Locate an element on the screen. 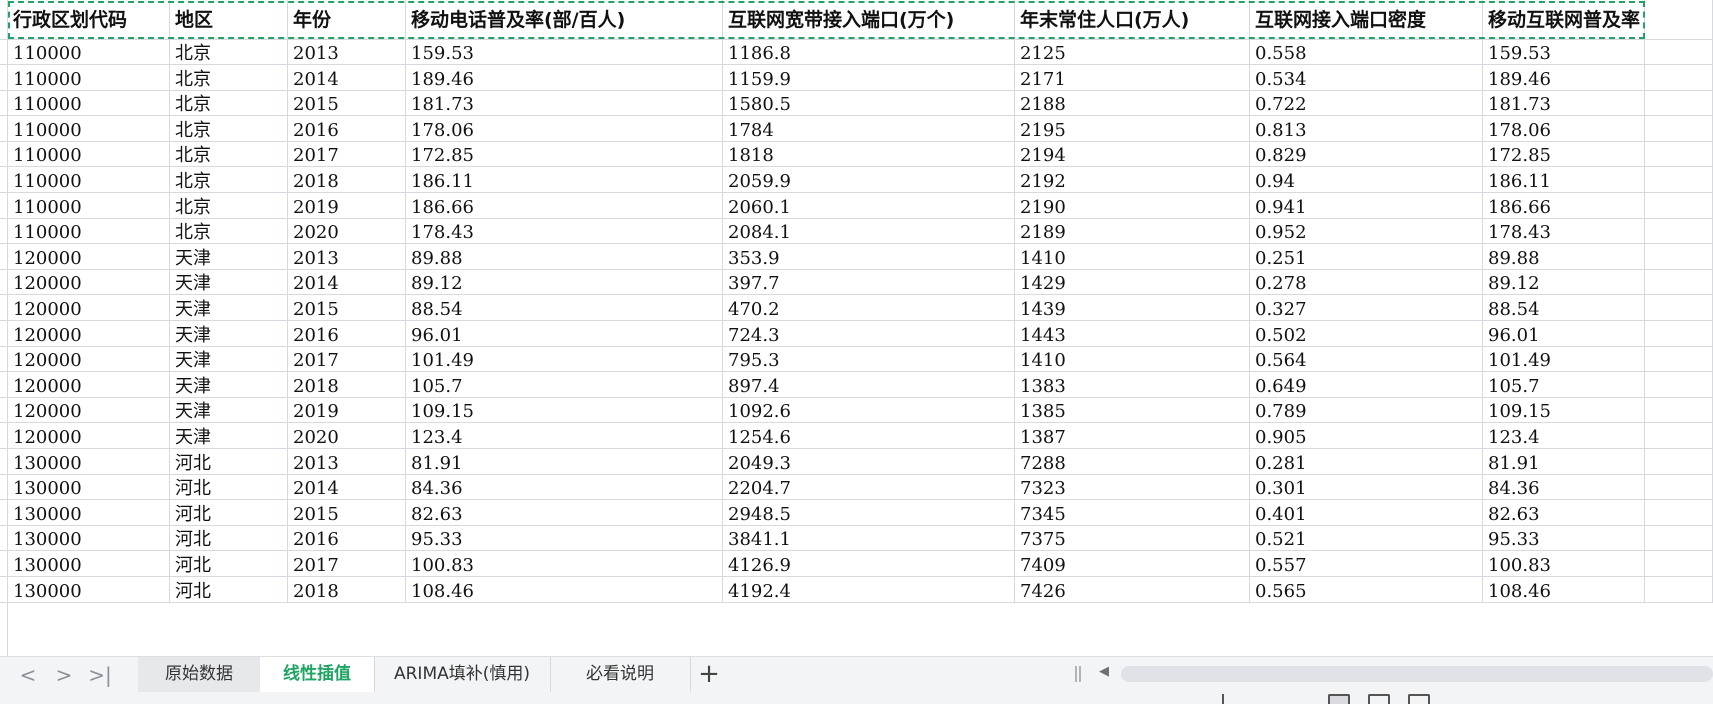  table-cell: 0.278 is located at coordinates (1366, 282).